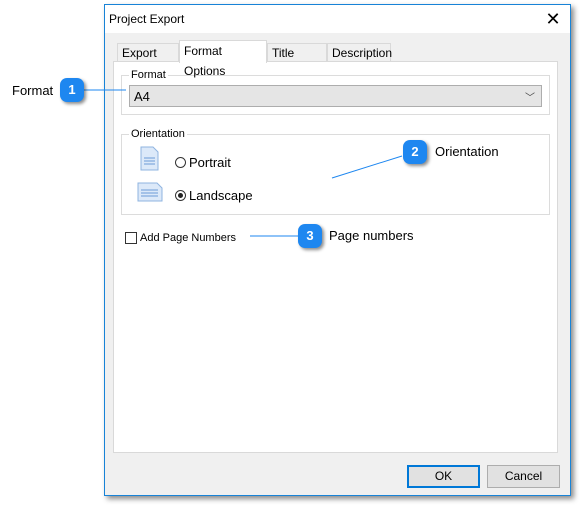 This screenshot has width=580, height=507. Describe the element at coordinates (310, 236) in the screenshot. I see `callout-badge-3: 3` at that location.